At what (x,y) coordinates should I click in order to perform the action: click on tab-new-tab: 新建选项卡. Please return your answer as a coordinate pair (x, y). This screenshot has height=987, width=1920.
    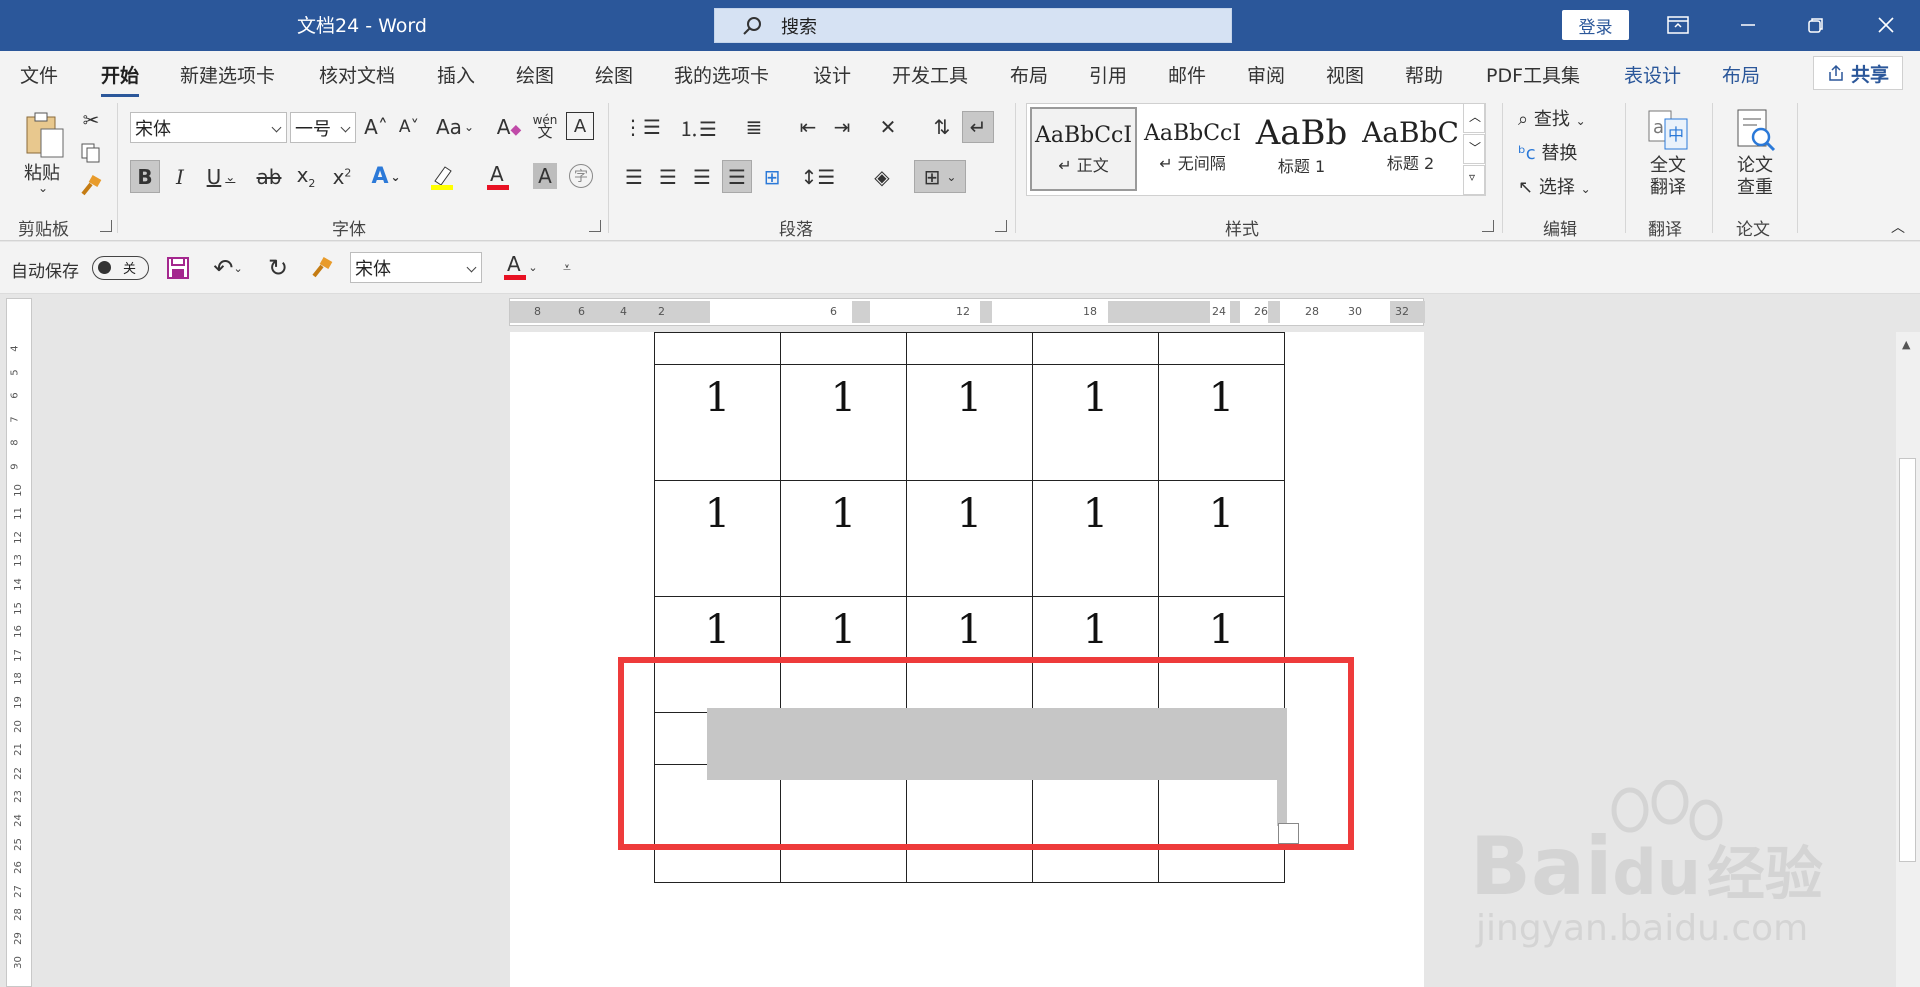
    Looking at the image, I should click on (227, 74).